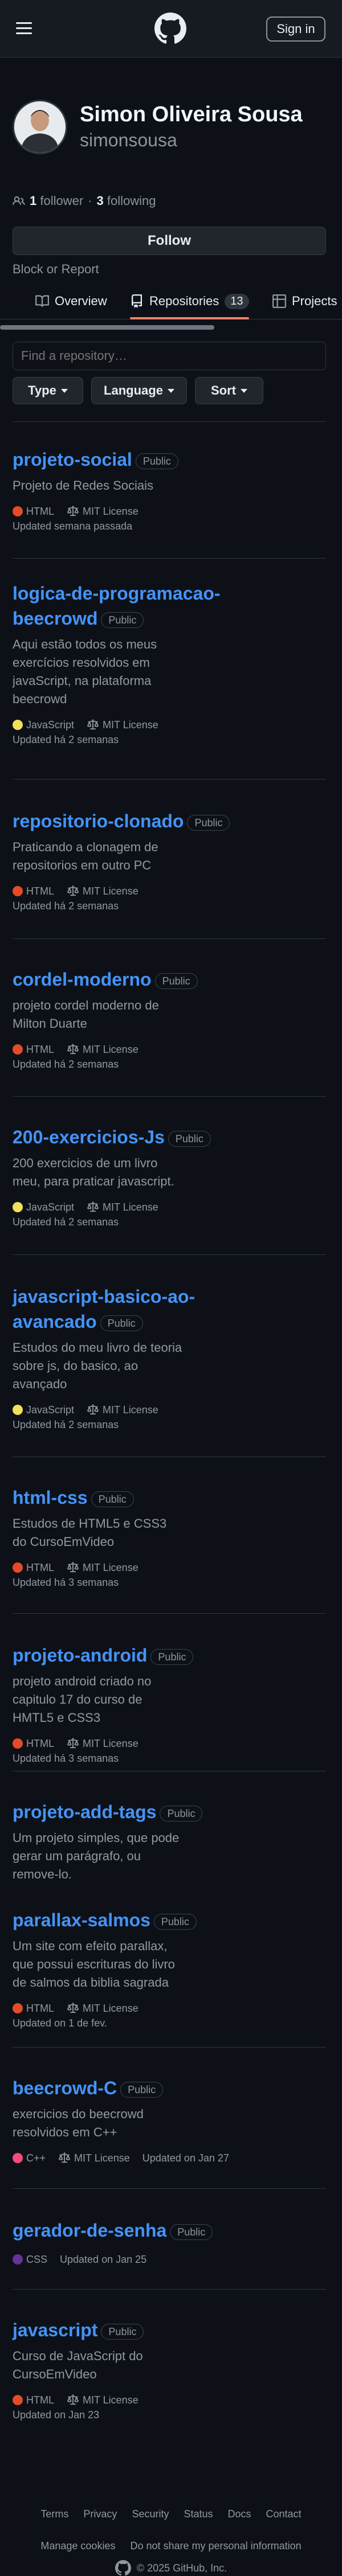 This screenshot has width=342, height=2576. Describe the element at coordinates (48, 390) in the screenshot. I see `type-dropdown: Type` at that location.